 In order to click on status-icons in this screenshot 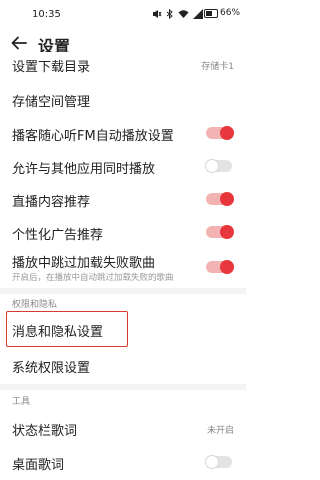, I will do `click(177, 14)`.